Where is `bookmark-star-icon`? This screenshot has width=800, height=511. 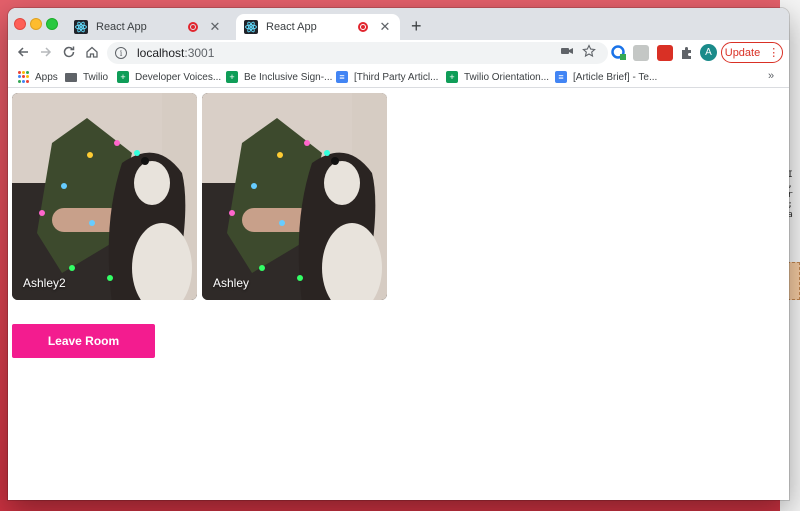
bookmark-star-icon is located at coordinates (589, 52).